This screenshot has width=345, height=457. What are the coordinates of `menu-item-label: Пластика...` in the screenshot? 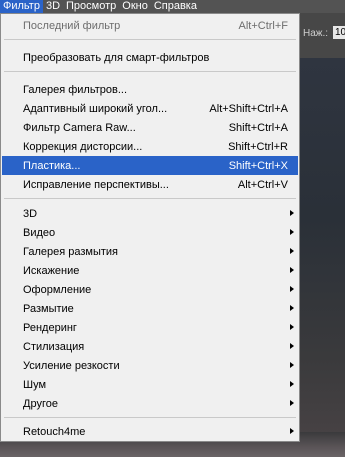 It's located at (52, 165).